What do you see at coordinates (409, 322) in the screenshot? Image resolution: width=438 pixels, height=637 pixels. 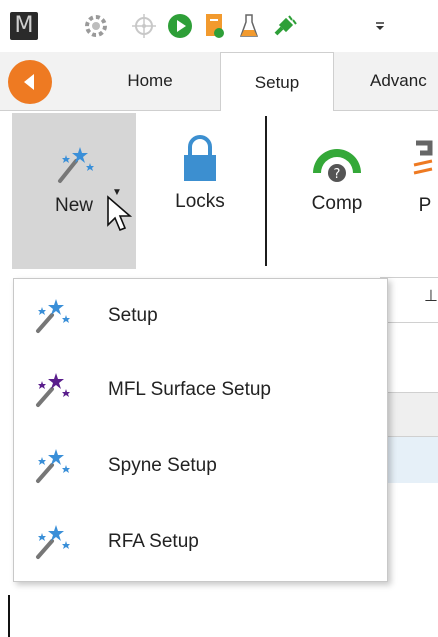 I see `background-row-divider` at bounding box center [409, 322].